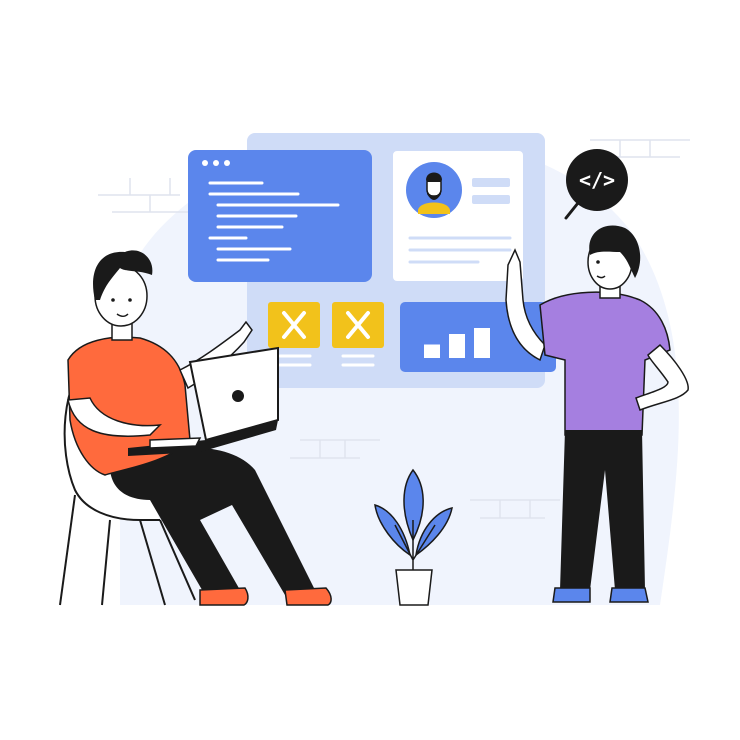 The width and height of the screenshot is (740, 740). Describe the element at coordinates (280, 216) in the screenshot. I see `code-window` at that location.